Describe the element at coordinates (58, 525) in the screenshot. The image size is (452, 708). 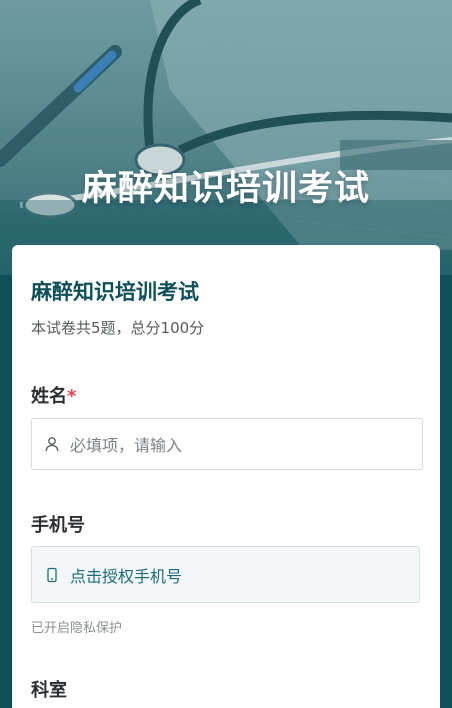
I see `phone-field-label: 手机号` at that location.